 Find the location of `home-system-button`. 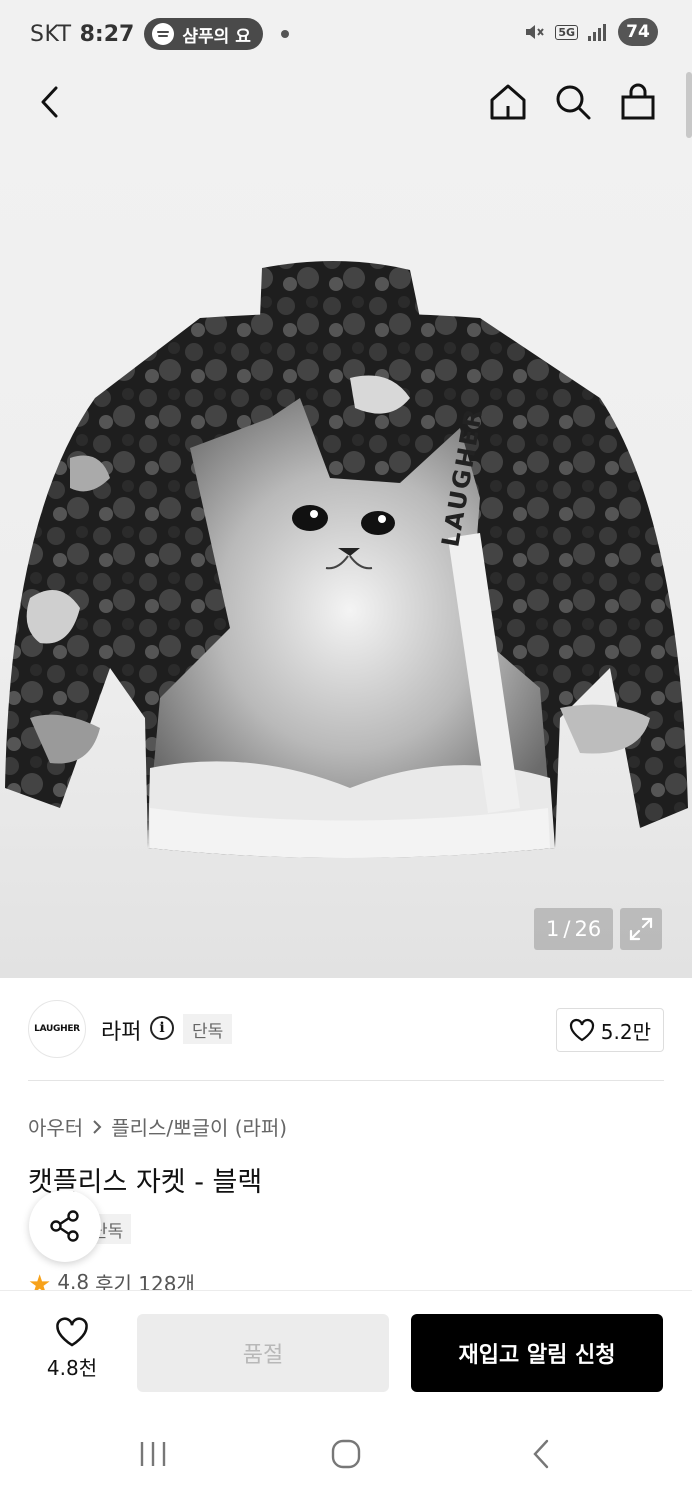

home-system-button is located at coordinates (346, 1454).